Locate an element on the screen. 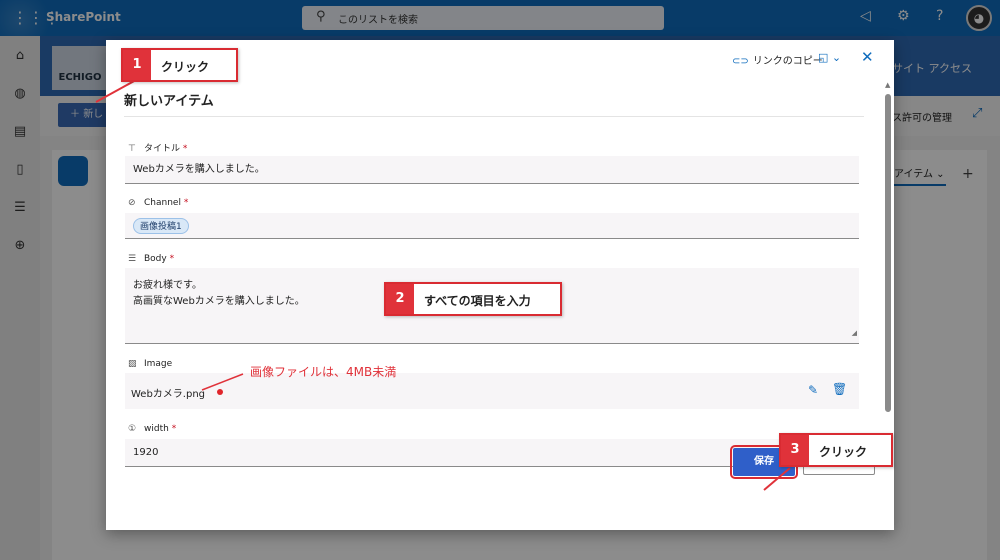 This screenshot has width=1000, height=560. text-field-icon: ⊤ is located at coordinates (132, 149).